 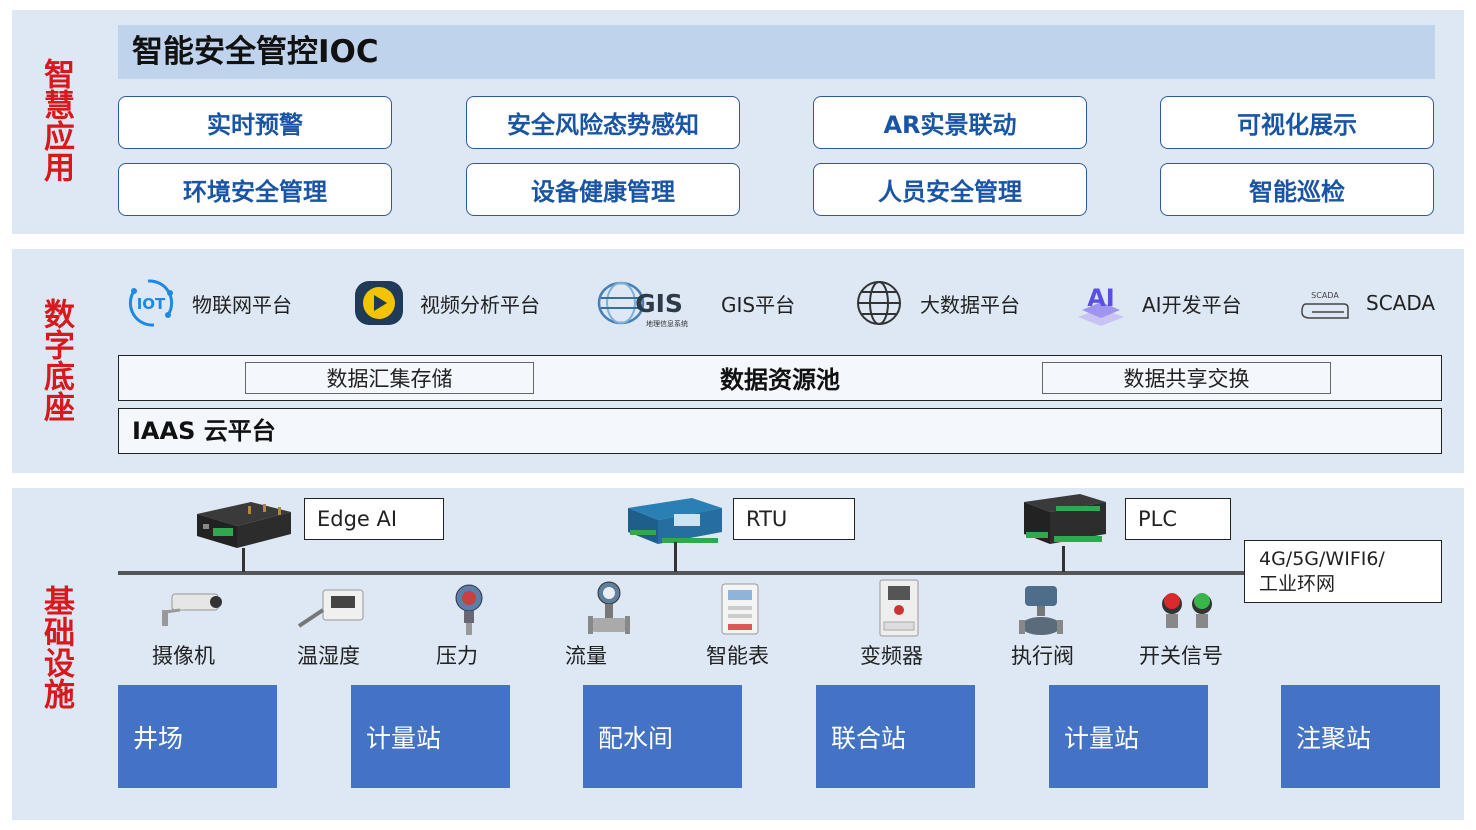 I want to click on platform-label: AI开发平台, so click(x=1192, y=304).